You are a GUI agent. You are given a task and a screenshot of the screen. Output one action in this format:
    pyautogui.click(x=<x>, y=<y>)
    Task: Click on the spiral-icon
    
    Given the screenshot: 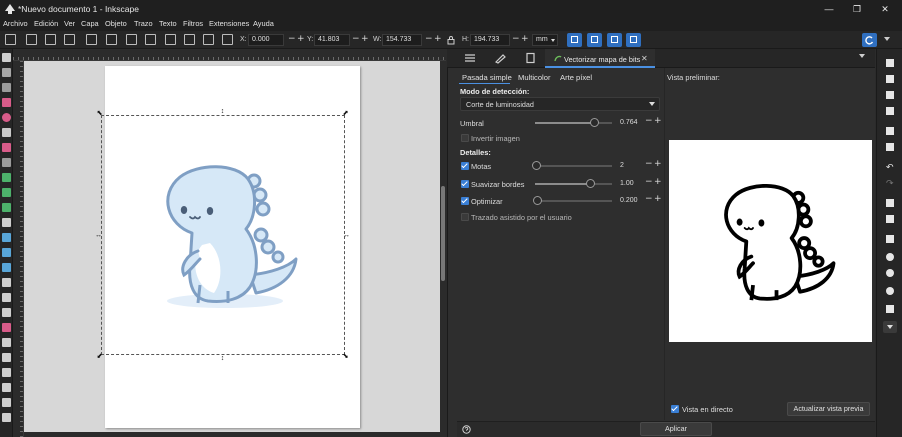 What is the action you would take?
    pyautogui.click(x=6, y=147)
    